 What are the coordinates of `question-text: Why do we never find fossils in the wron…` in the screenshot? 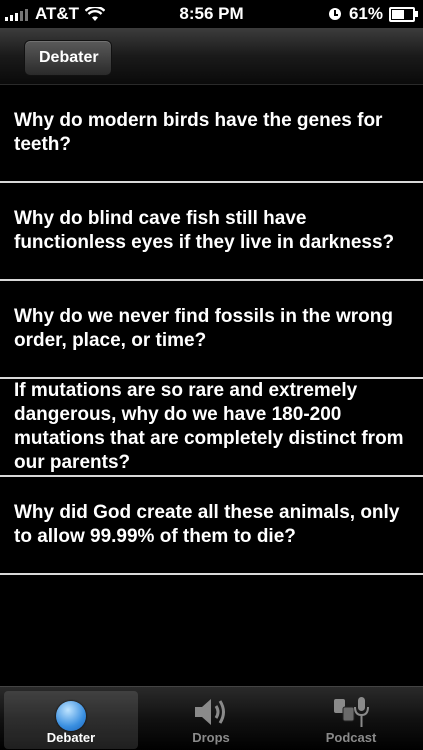 It's located at (203, 328).